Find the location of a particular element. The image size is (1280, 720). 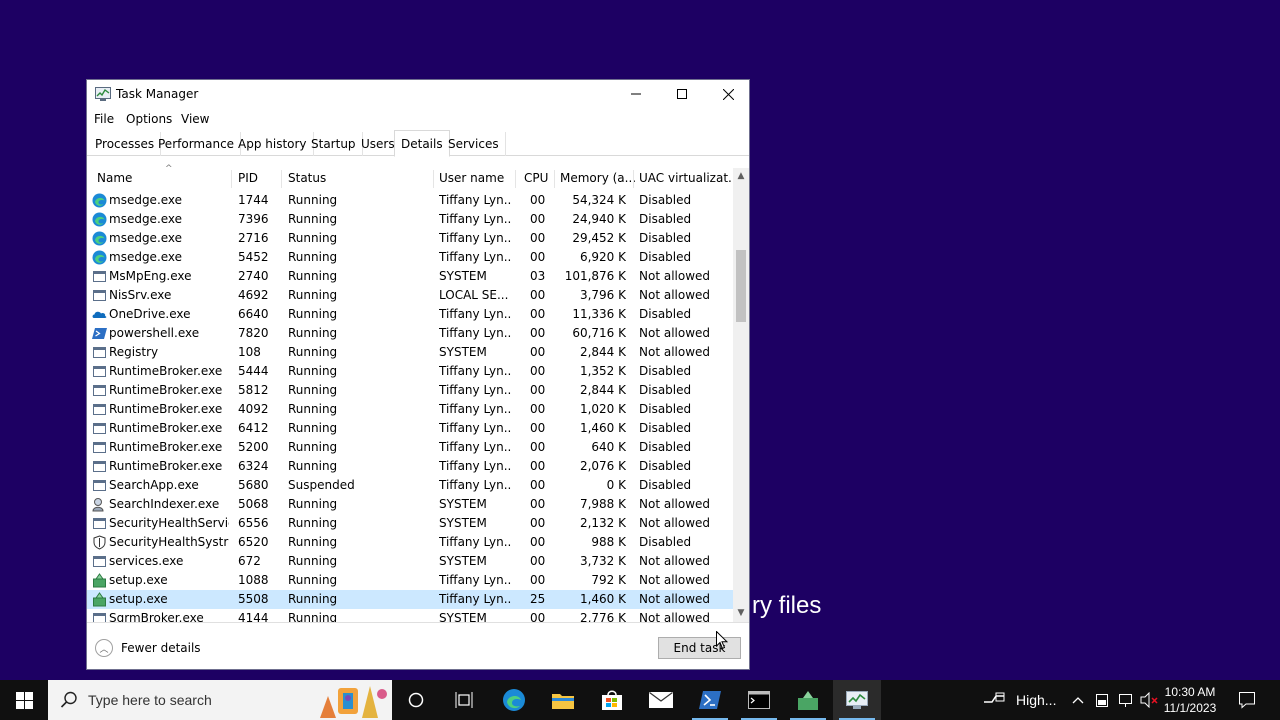

column-header-status: Status is located at coordinates (307, 178).